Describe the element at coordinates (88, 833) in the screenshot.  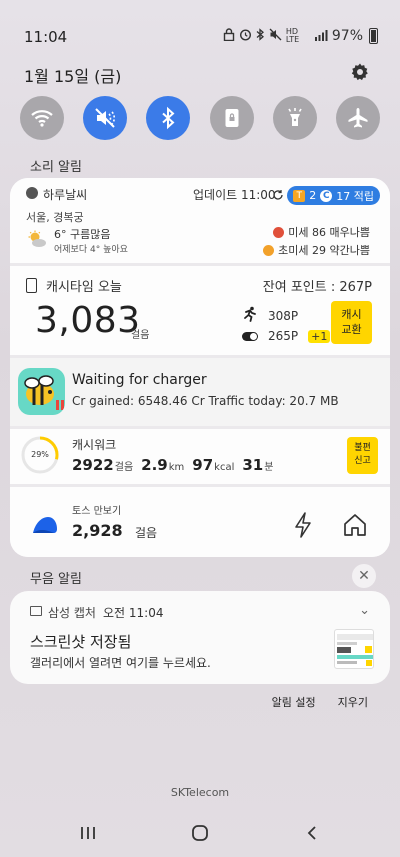
I see `recents-button` at that location.